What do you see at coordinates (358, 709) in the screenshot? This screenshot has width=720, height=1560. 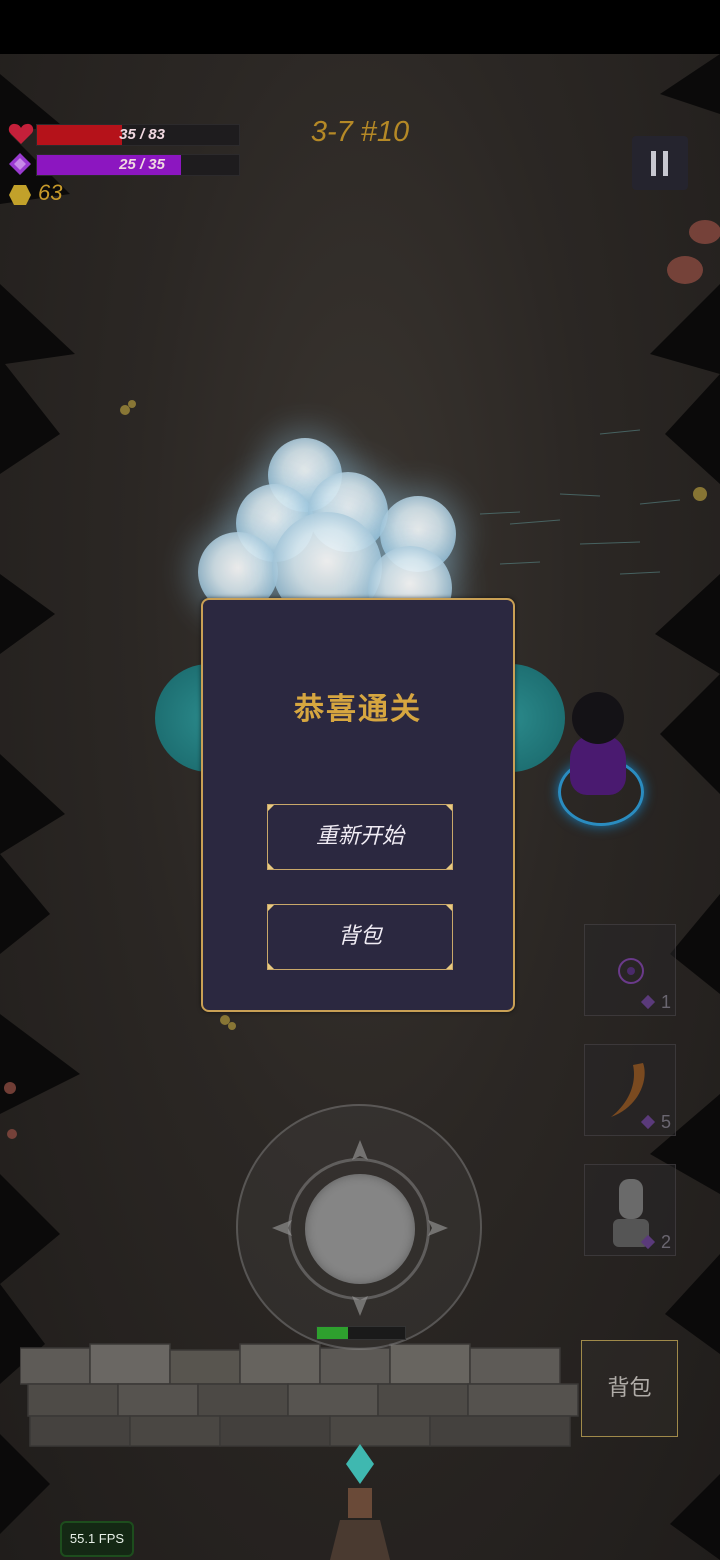 I see `dialog-title: 恭喜通关` at bounding box center [358, 709].